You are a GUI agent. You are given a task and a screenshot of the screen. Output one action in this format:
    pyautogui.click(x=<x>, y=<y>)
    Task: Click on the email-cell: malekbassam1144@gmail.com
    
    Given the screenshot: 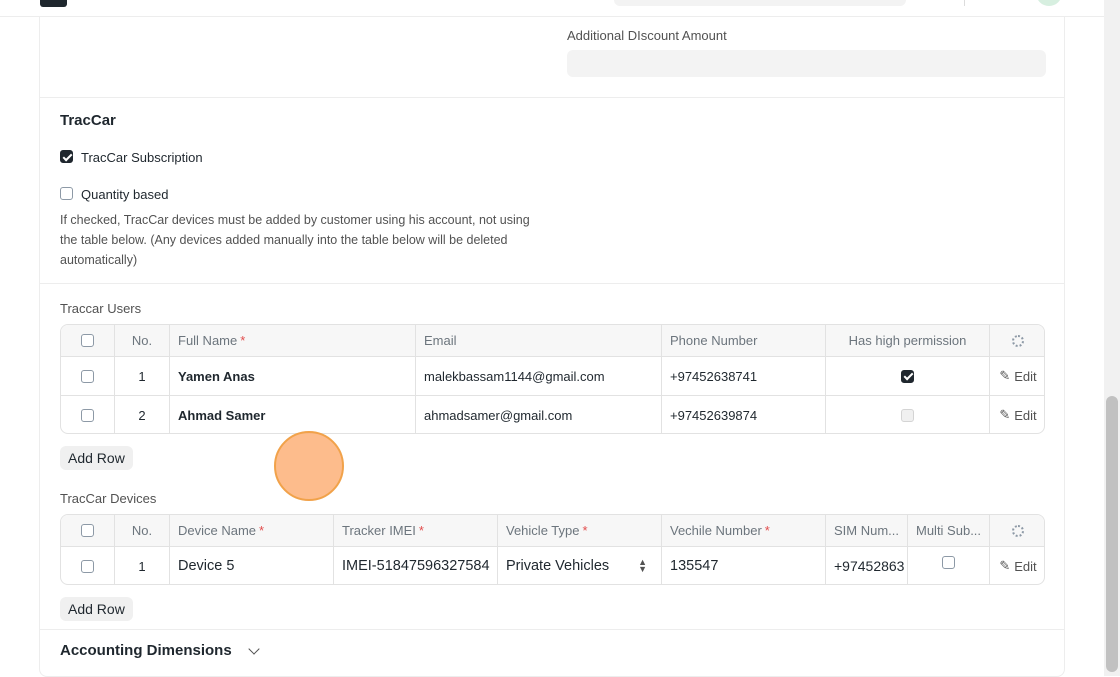 What is the action you would take?
    pyautogui.click(x=539, y=376)
    